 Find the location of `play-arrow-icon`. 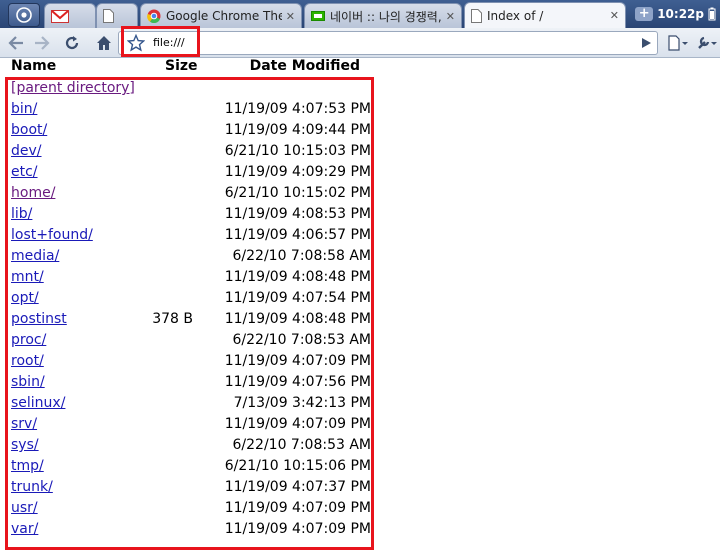

play-arrow-icon is located at coordinates (646, 43).